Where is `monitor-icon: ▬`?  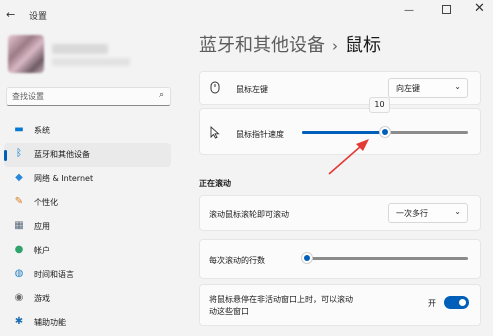
monitor-icon: ▬ is located at coordinates (19, 129).